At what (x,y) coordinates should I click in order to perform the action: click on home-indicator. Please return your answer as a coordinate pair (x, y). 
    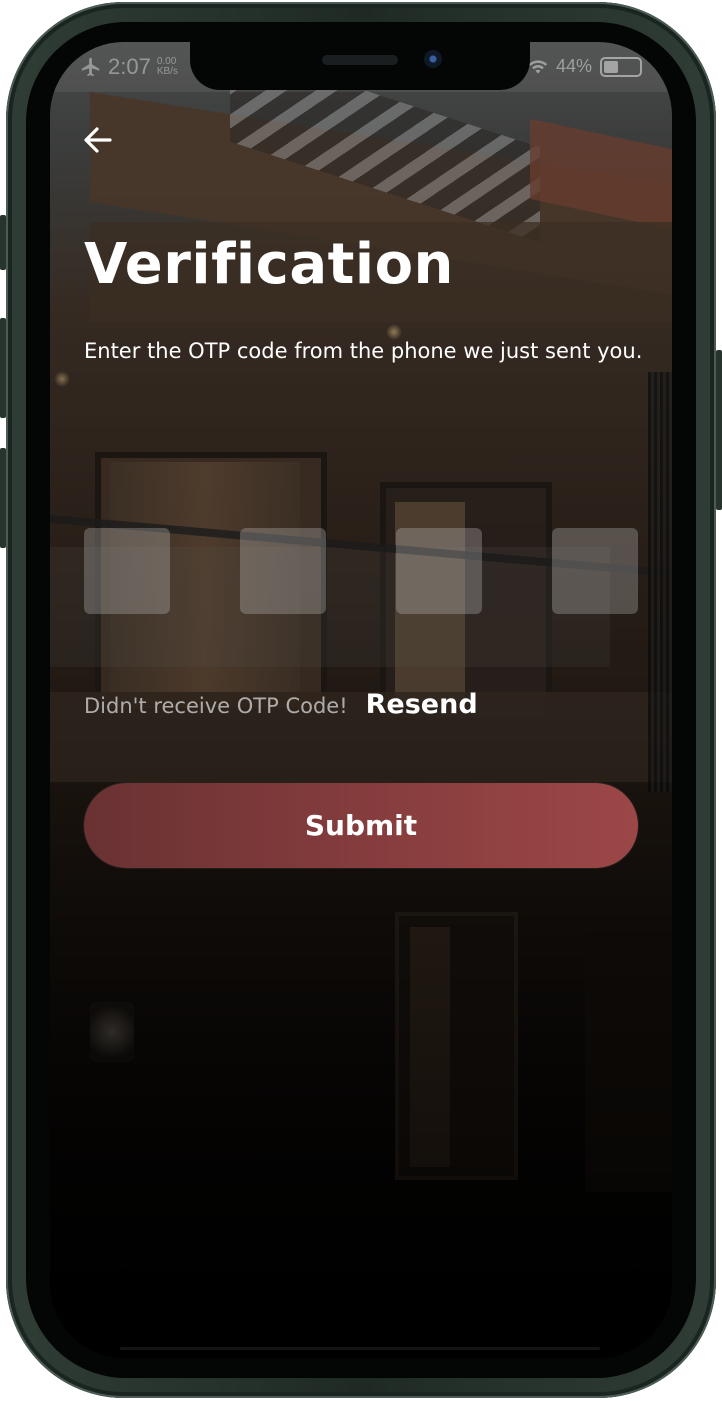
    Looking at the image, I should click on (360, 1348).